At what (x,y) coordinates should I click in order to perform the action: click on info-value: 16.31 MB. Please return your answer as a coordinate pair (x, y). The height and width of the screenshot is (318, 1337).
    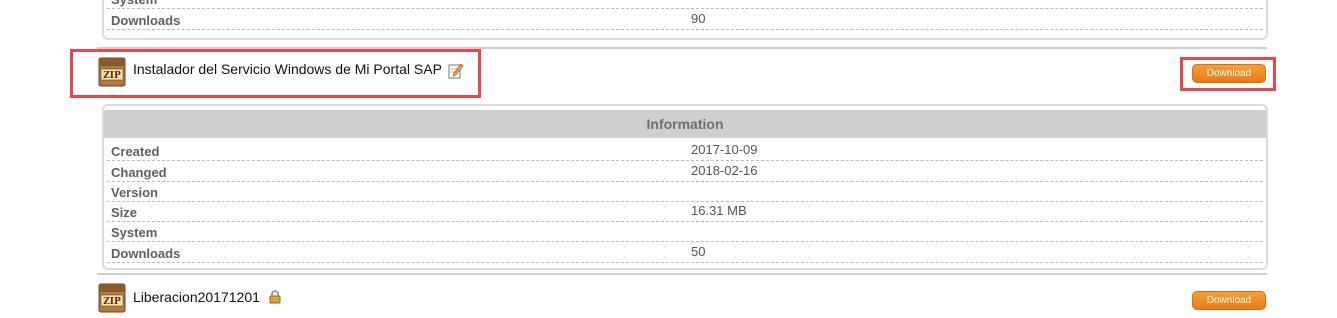
    Looking at the image, I should click on (719, 210).